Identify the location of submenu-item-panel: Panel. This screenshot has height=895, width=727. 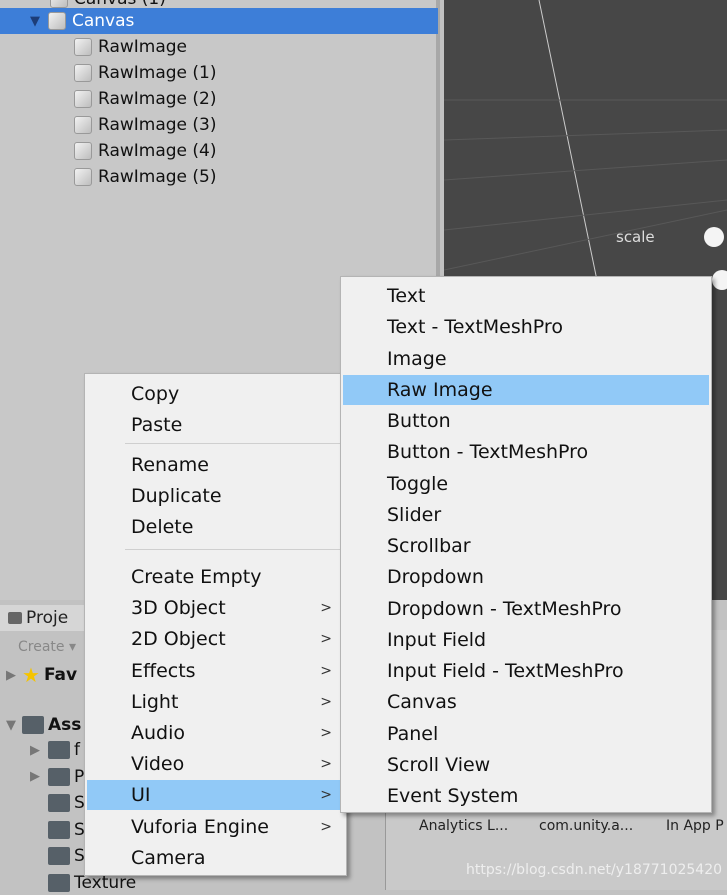
(526, 734).